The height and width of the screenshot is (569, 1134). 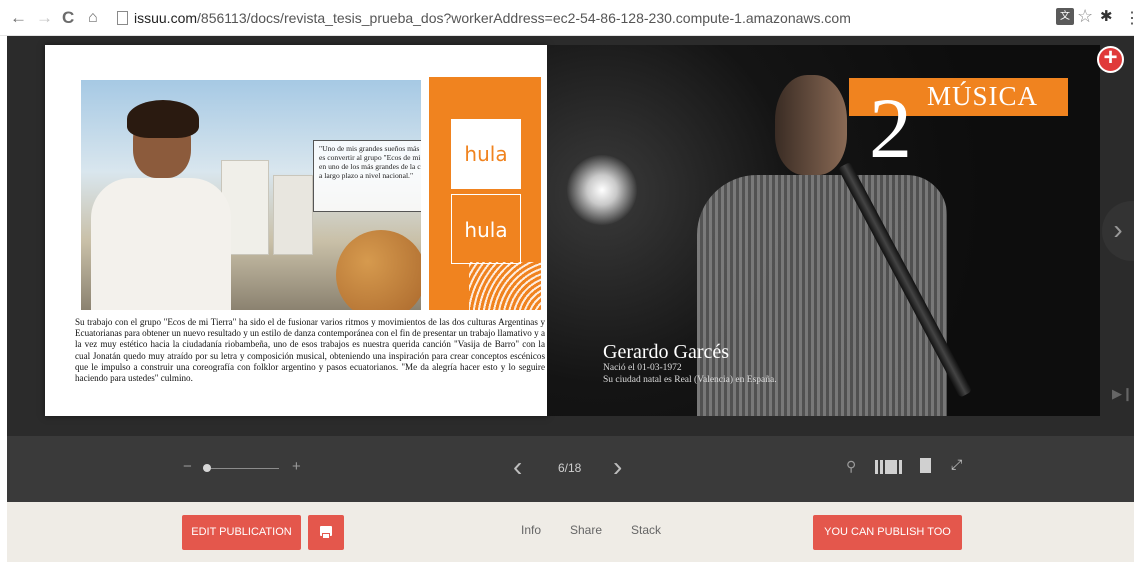 I want to click on building, so click(x=293, y=215).